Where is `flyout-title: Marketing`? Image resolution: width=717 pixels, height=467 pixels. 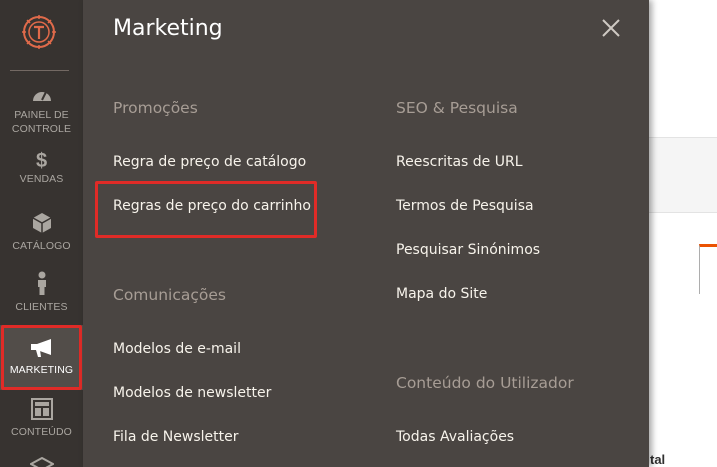
flyout-title: Marketing is located at coordinates (168, 28).